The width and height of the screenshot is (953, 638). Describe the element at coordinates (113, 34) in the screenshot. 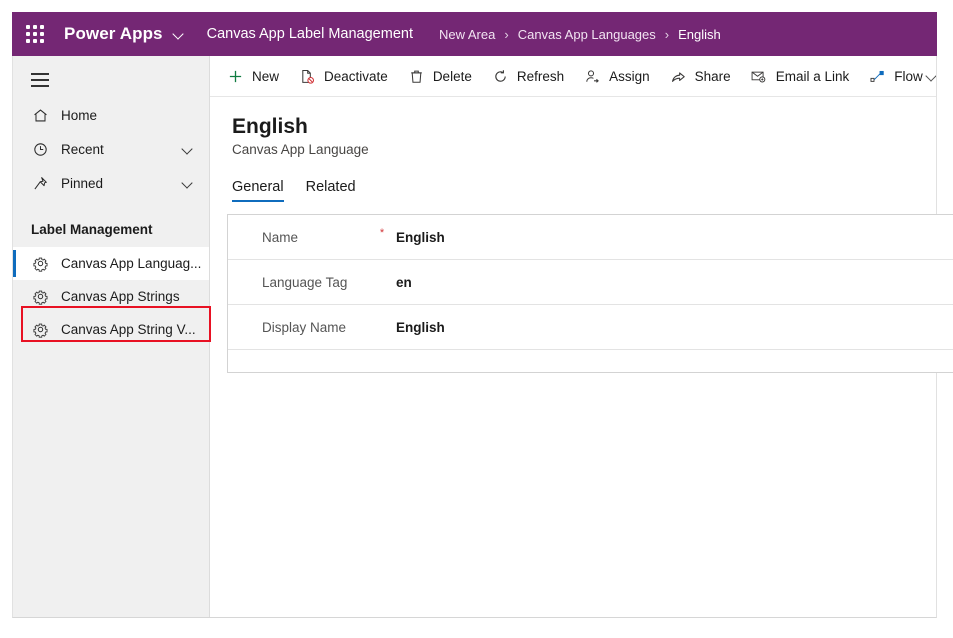

I see `brand-title: Power Apps` at that location.